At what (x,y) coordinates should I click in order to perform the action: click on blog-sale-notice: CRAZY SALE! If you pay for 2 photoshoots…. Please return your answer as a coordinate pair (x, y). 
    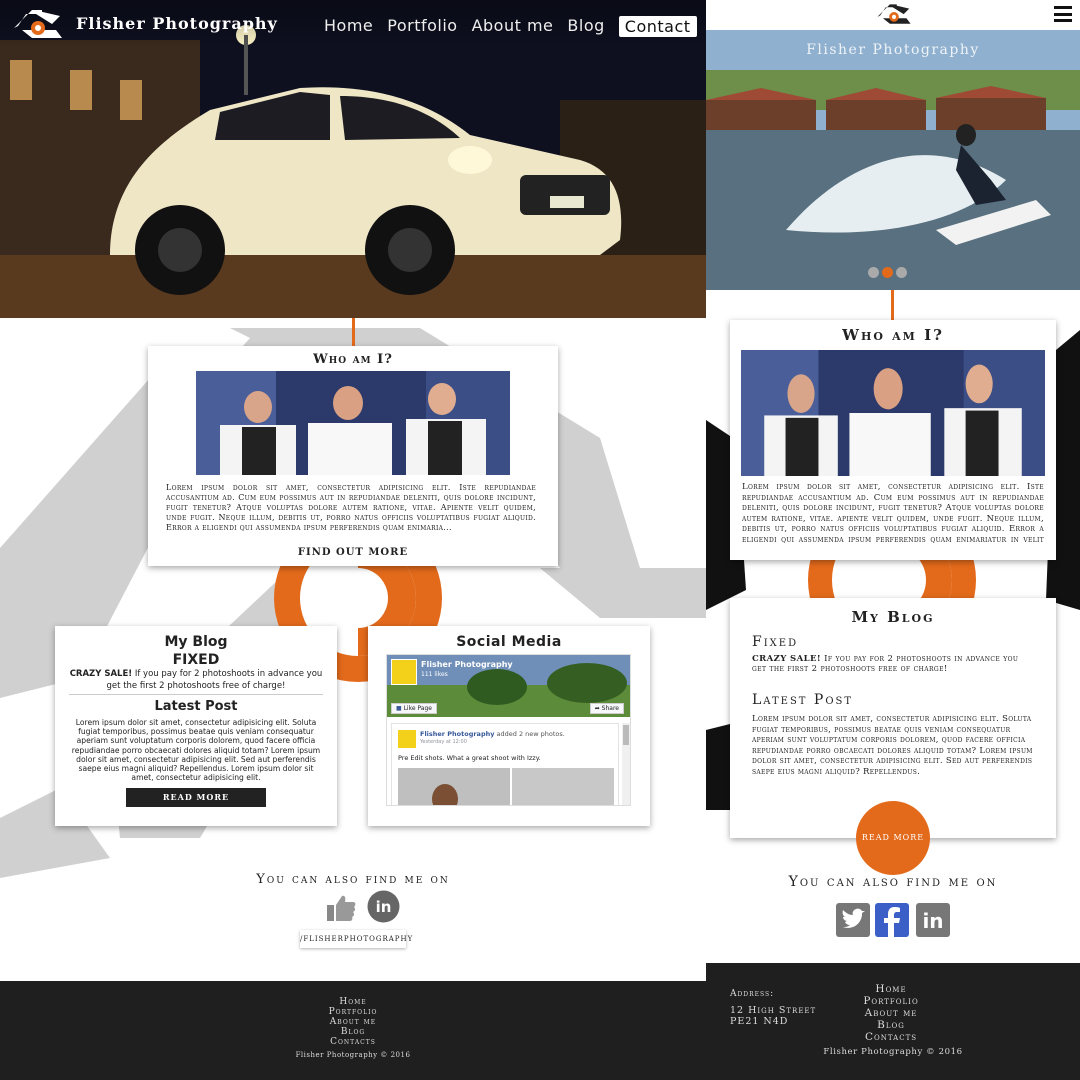
    Looking at the image, I should click on (196, 681).